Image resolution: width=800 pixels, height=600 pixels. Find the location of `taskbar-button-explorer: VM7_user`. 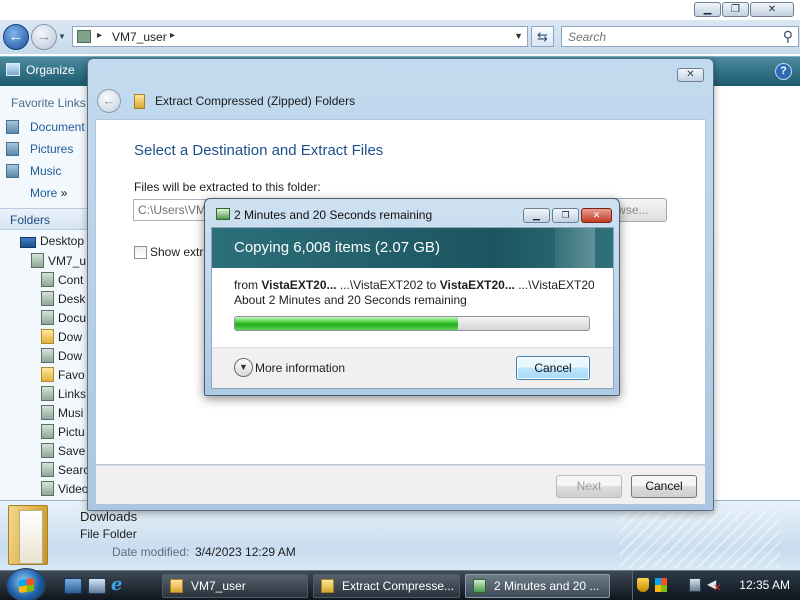

taskbar-button-explorer: VM7_user is located at coordinates (235, 586).